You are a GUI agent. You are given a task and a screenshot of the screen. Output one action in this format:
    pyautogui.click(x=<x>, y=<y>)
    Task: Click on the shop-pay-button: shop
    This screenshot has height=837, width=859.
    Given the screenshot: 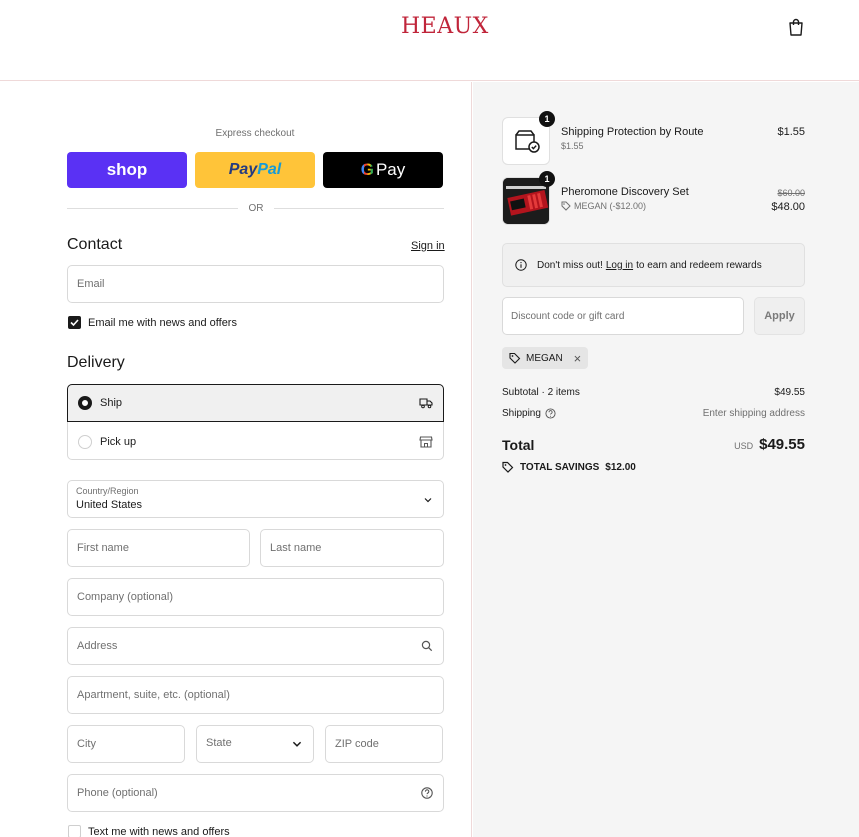 What is the action you would take?
    pyautogui.click(x=127, y=170)
    